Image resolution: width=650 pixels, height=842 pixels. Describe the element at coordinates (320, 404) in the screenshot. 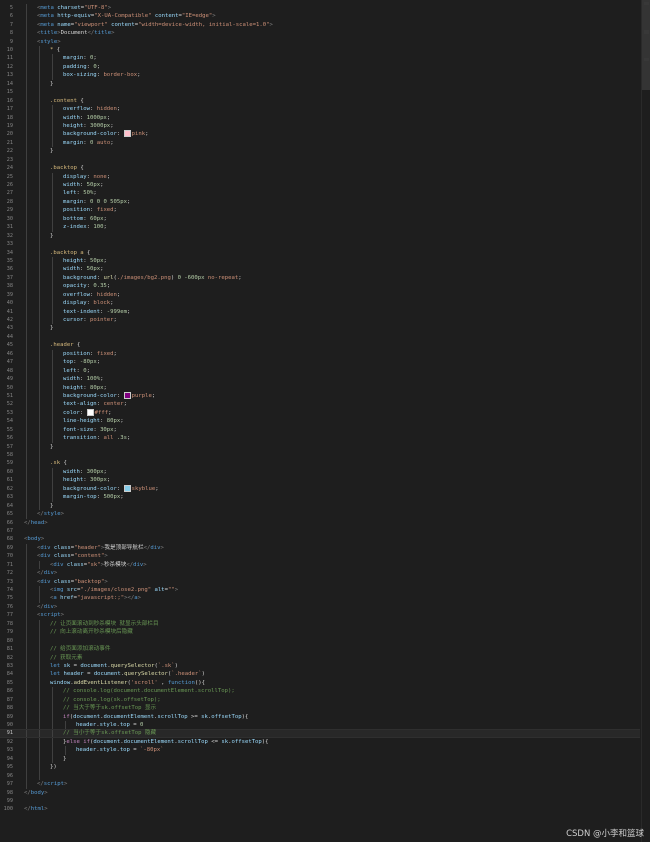

I see `code-line: 52 text-align: center;` at that location.